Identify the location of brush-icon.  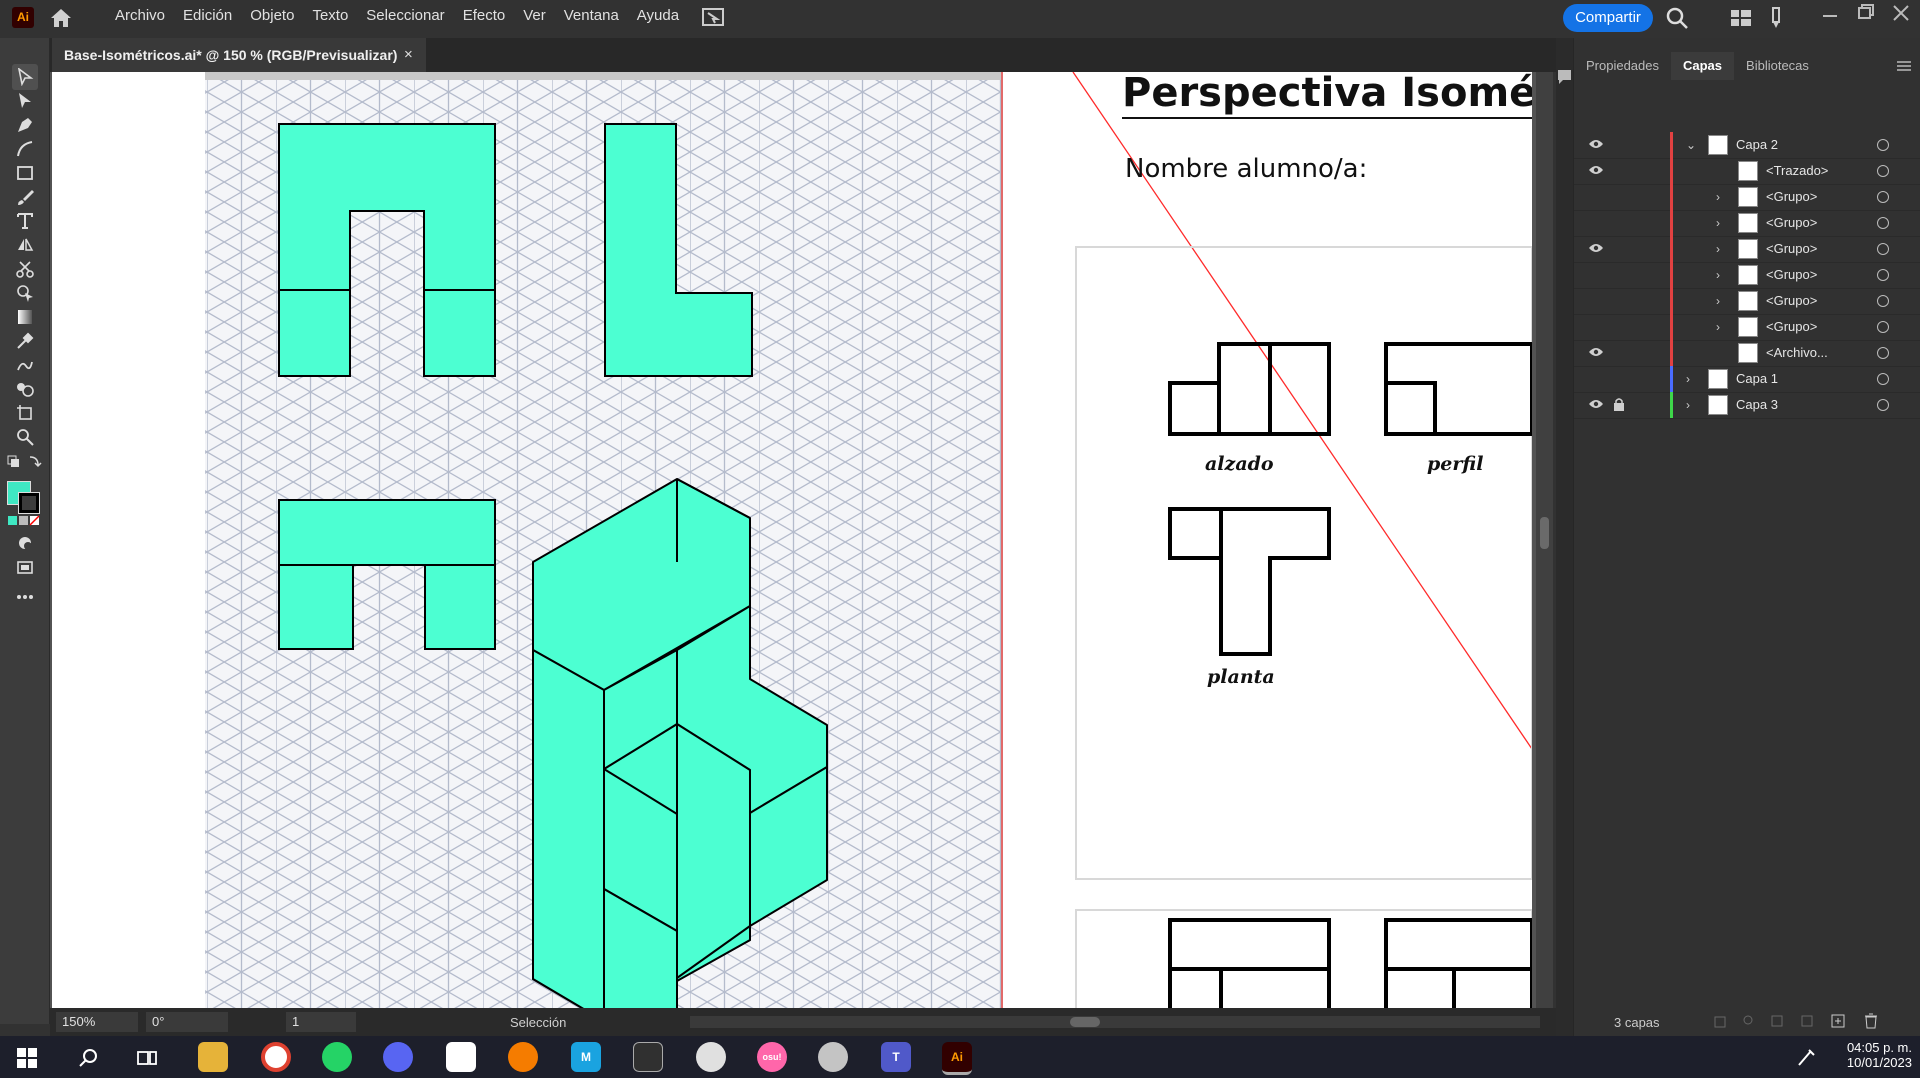
(1776, 18).